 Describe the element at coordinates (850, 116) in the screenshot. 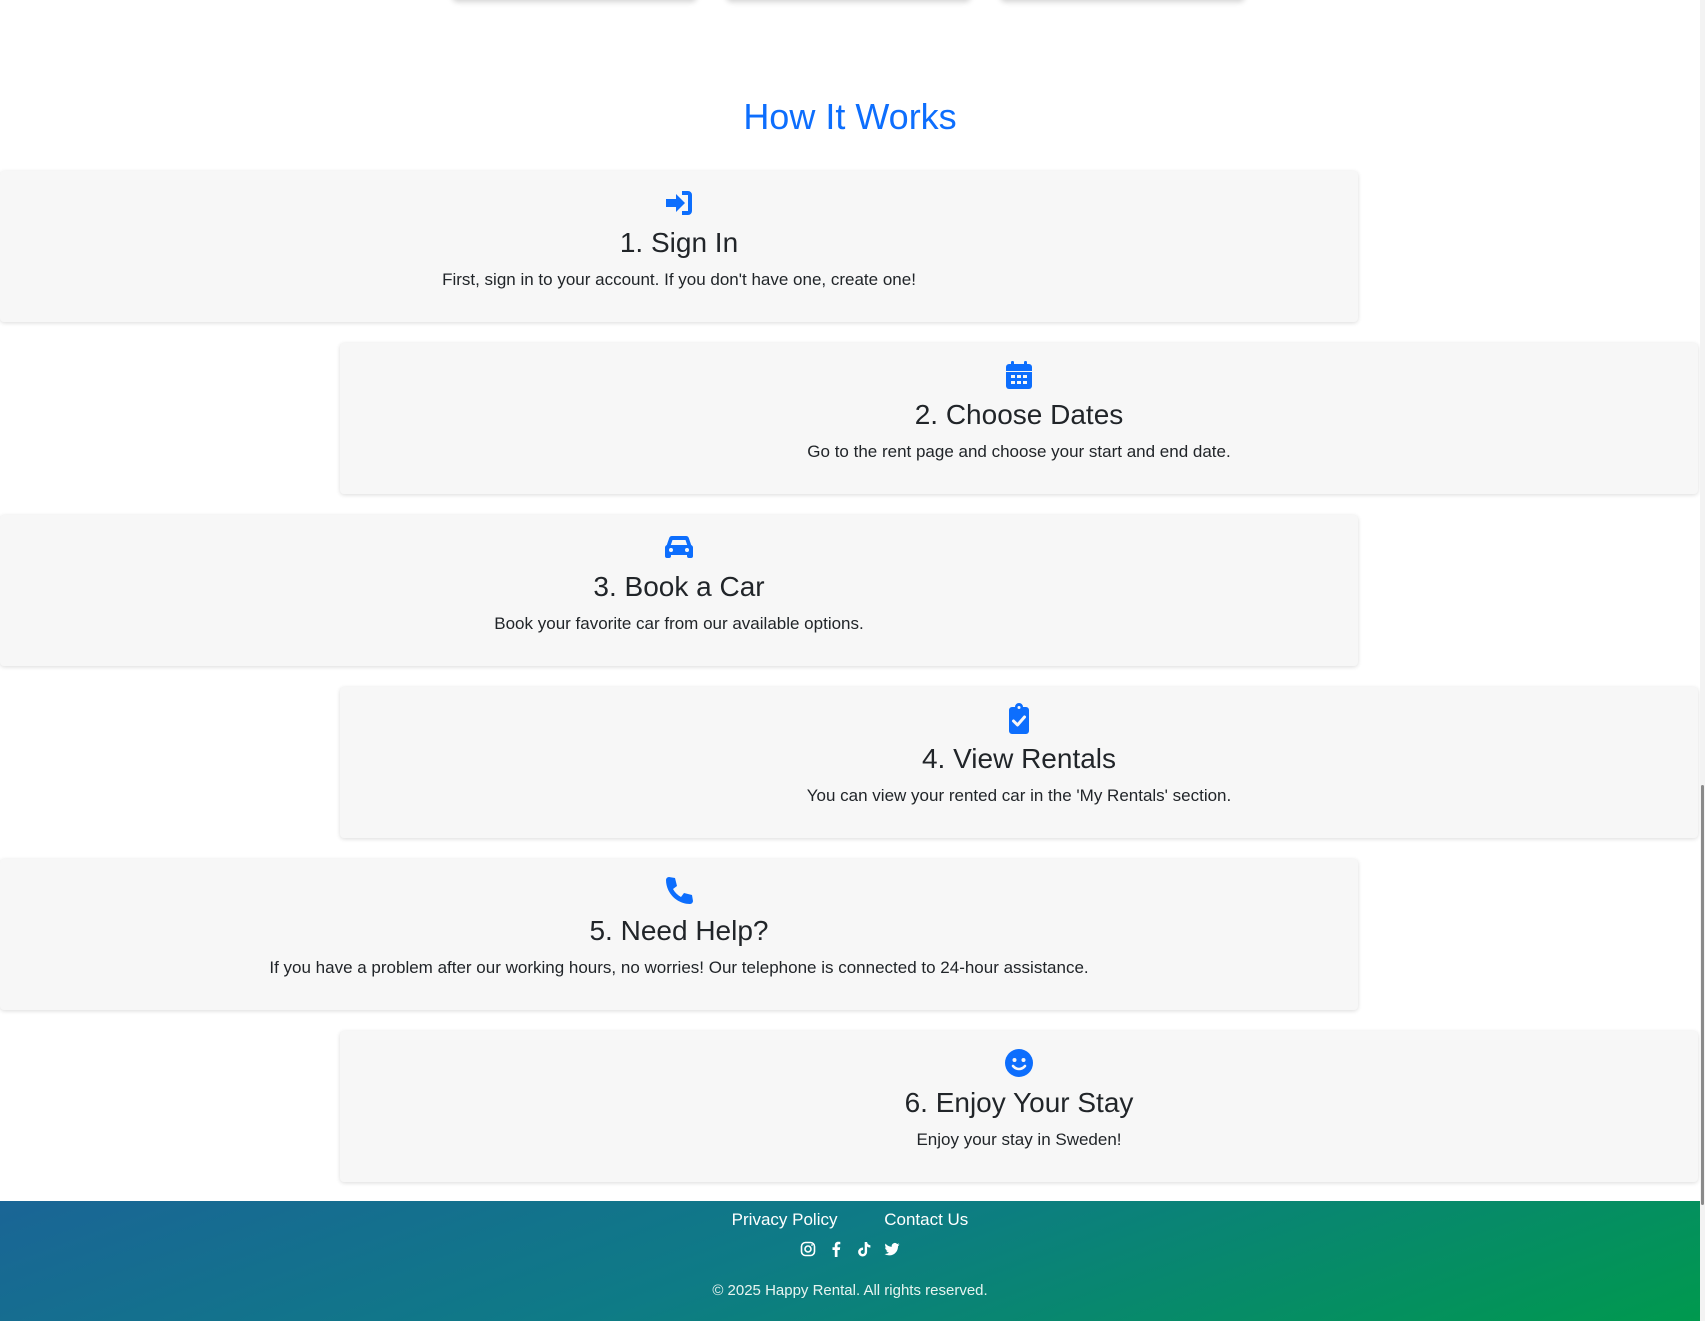

I see `section-title: How It Works` at that location.